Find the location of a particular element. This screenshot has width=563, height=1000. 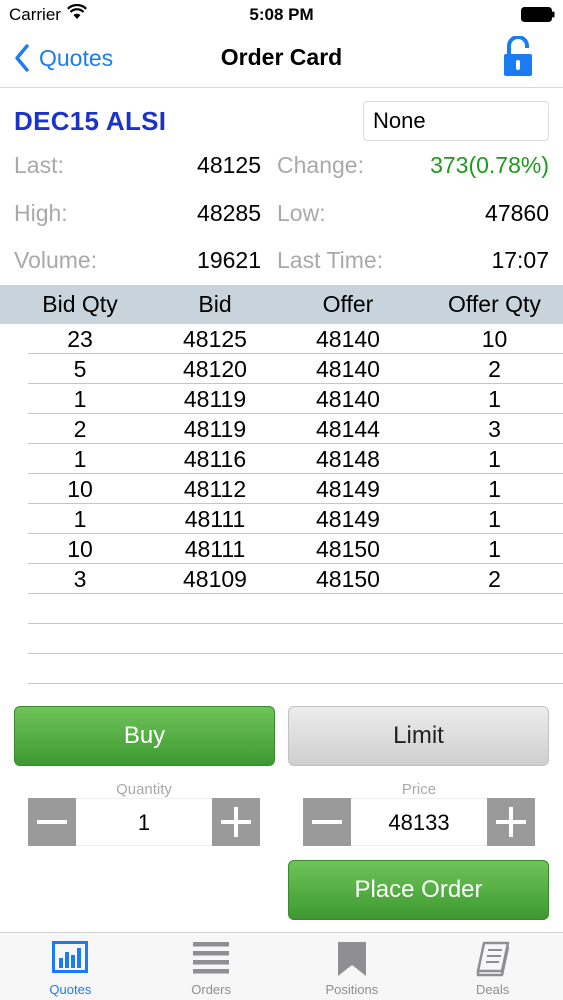

bid-qty-cell: 23 is located at coordinates (80, 339).